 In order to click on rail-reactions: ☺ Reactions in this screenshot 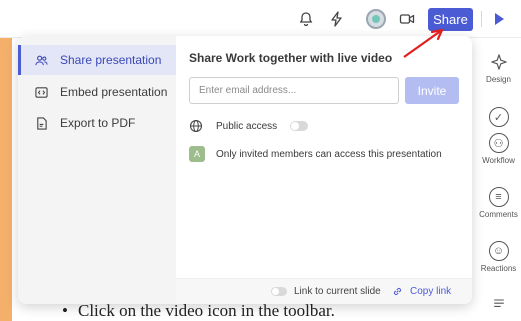, I will do `click(498, 257)`.